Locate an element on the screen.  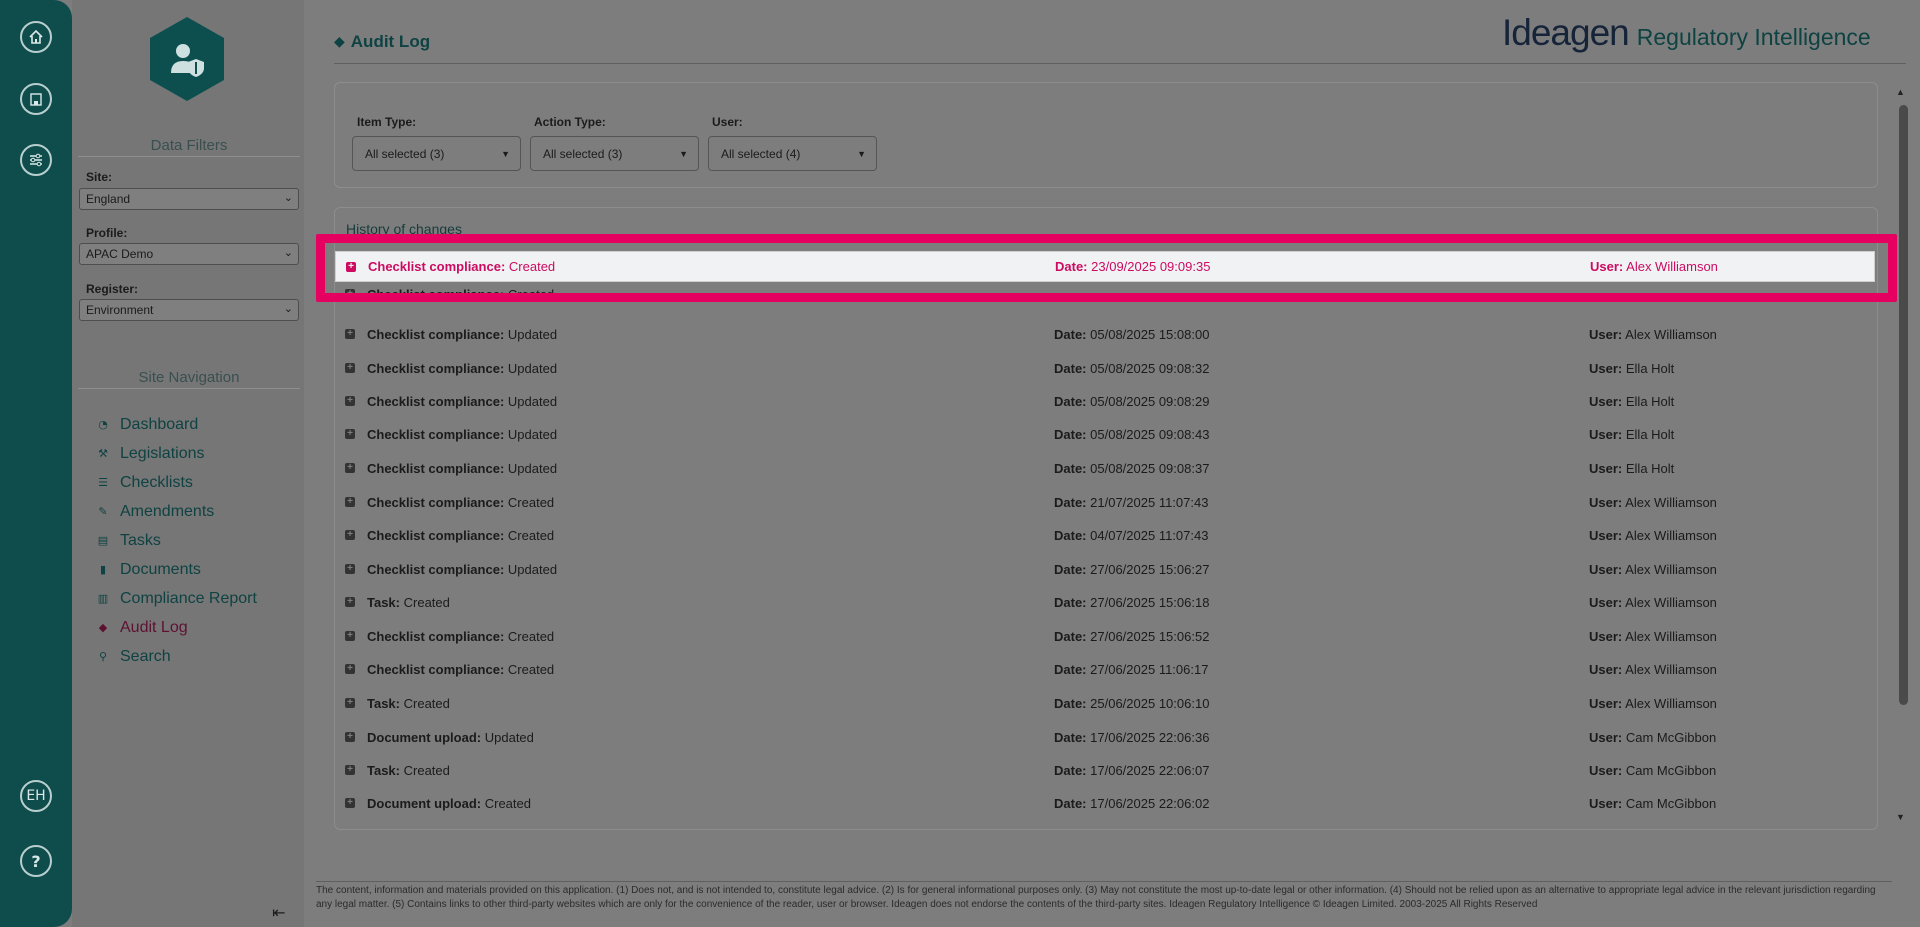
history-item: Task: Created is located at coordinates (408, 602).